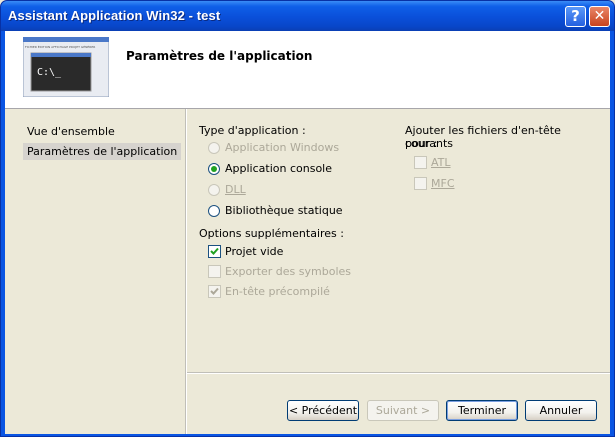 The height and width of the screenshot is (437, 615). I want to click on checkbox-export-symbols-label: Exporter des symboles, so click(288, 271).